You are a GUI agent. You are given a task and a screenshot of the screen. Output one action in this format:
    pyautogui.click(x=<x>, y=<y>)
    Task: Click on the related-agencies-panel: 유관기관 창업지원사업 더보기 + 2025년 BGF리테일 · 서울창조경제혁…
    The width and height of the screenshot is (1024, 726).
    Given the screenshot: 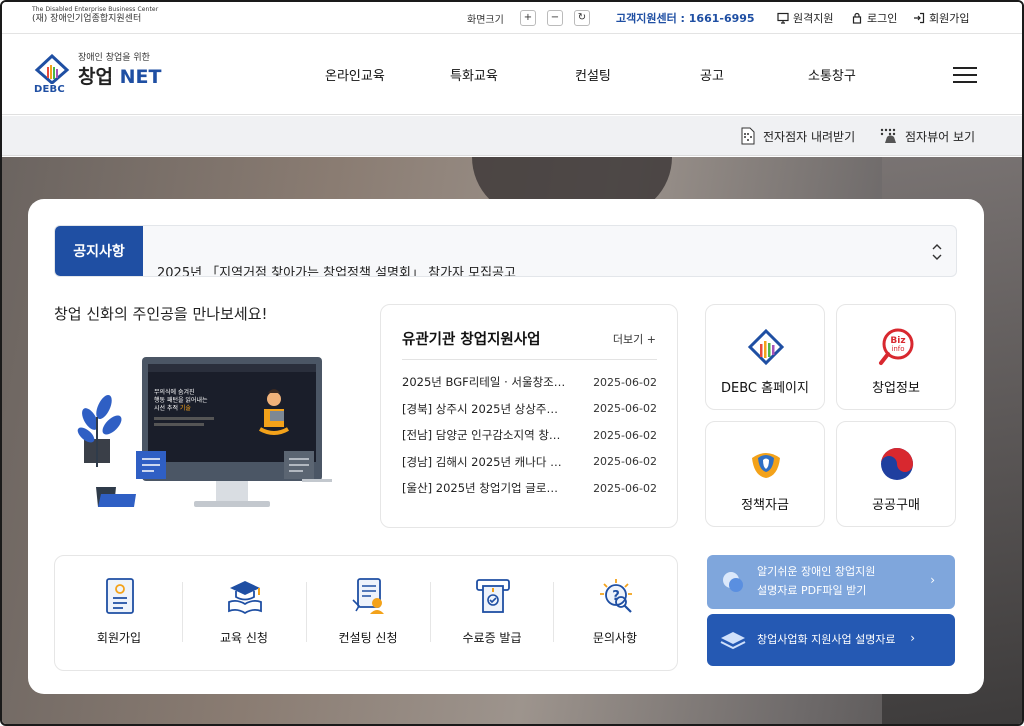 What is the action you would take?
    pyautogui.click(x=529, y=416)
    